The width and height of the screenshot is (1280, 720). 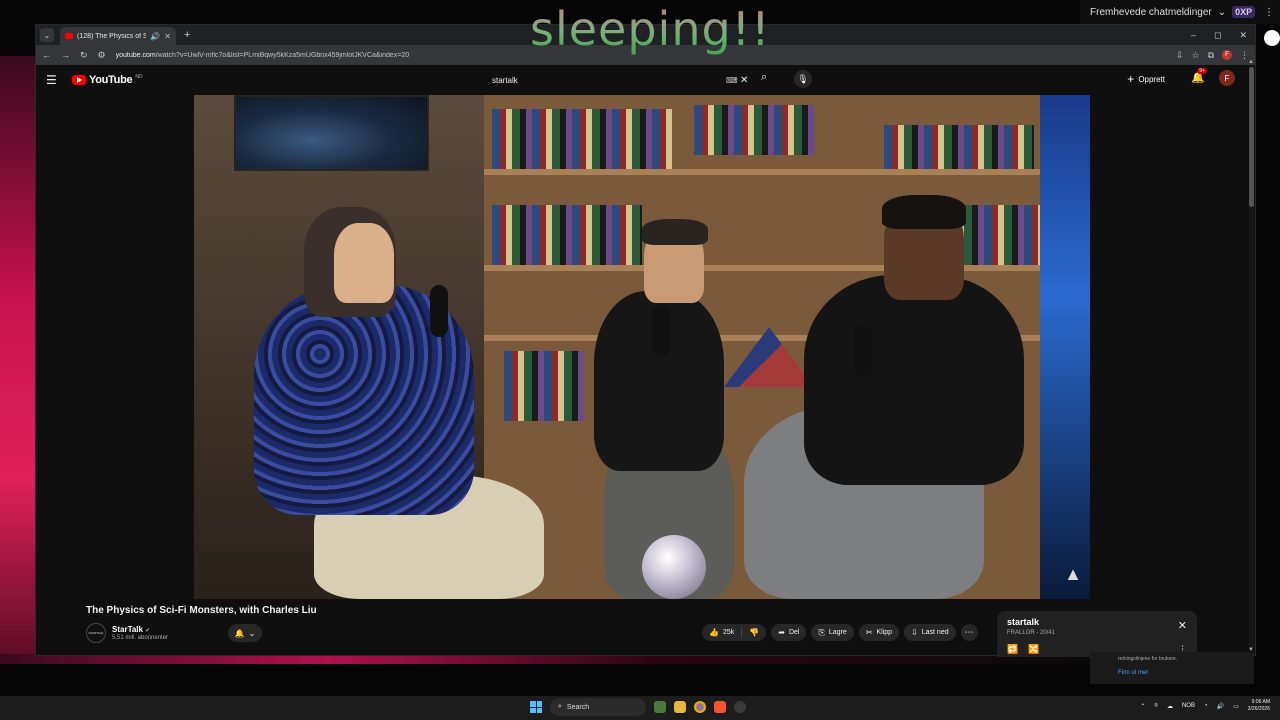 I want to click on thumbs-down-icon: 👎, so click(x=754, y=632).